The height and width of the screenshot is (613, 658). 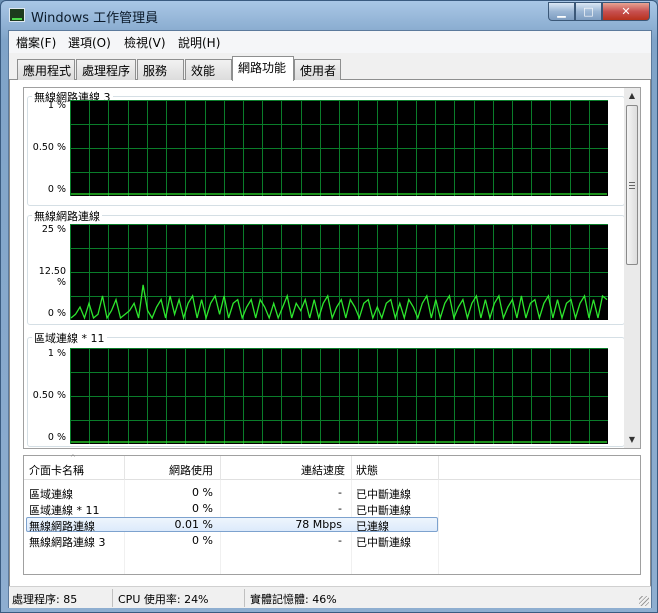 What do you see at coordinates (332, 541) in the screenshot?
I see `table-row: 無線網路連線 3 0 % - 已中斷連線` at bounding box center [332, 541].